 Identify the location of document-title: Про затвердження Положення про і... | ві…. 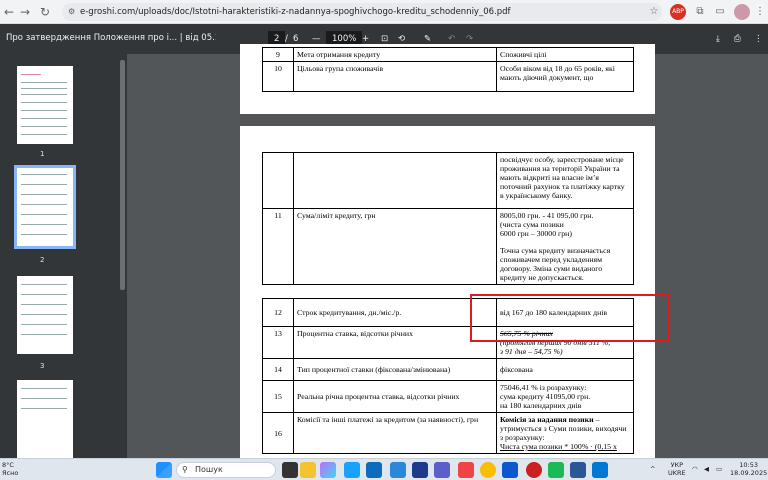
(111, 38).